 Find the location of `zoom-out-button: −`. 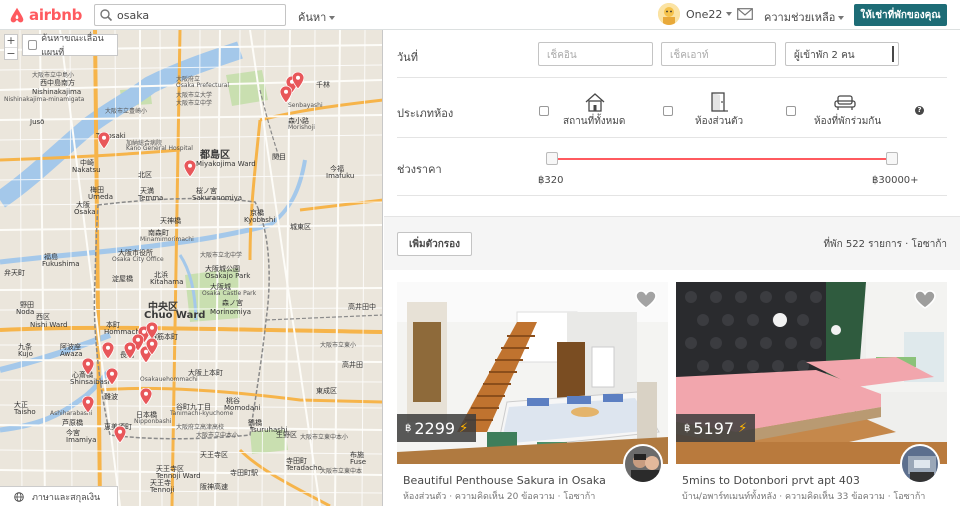

zoom-out-button: − is located at coordinates (11, 53).